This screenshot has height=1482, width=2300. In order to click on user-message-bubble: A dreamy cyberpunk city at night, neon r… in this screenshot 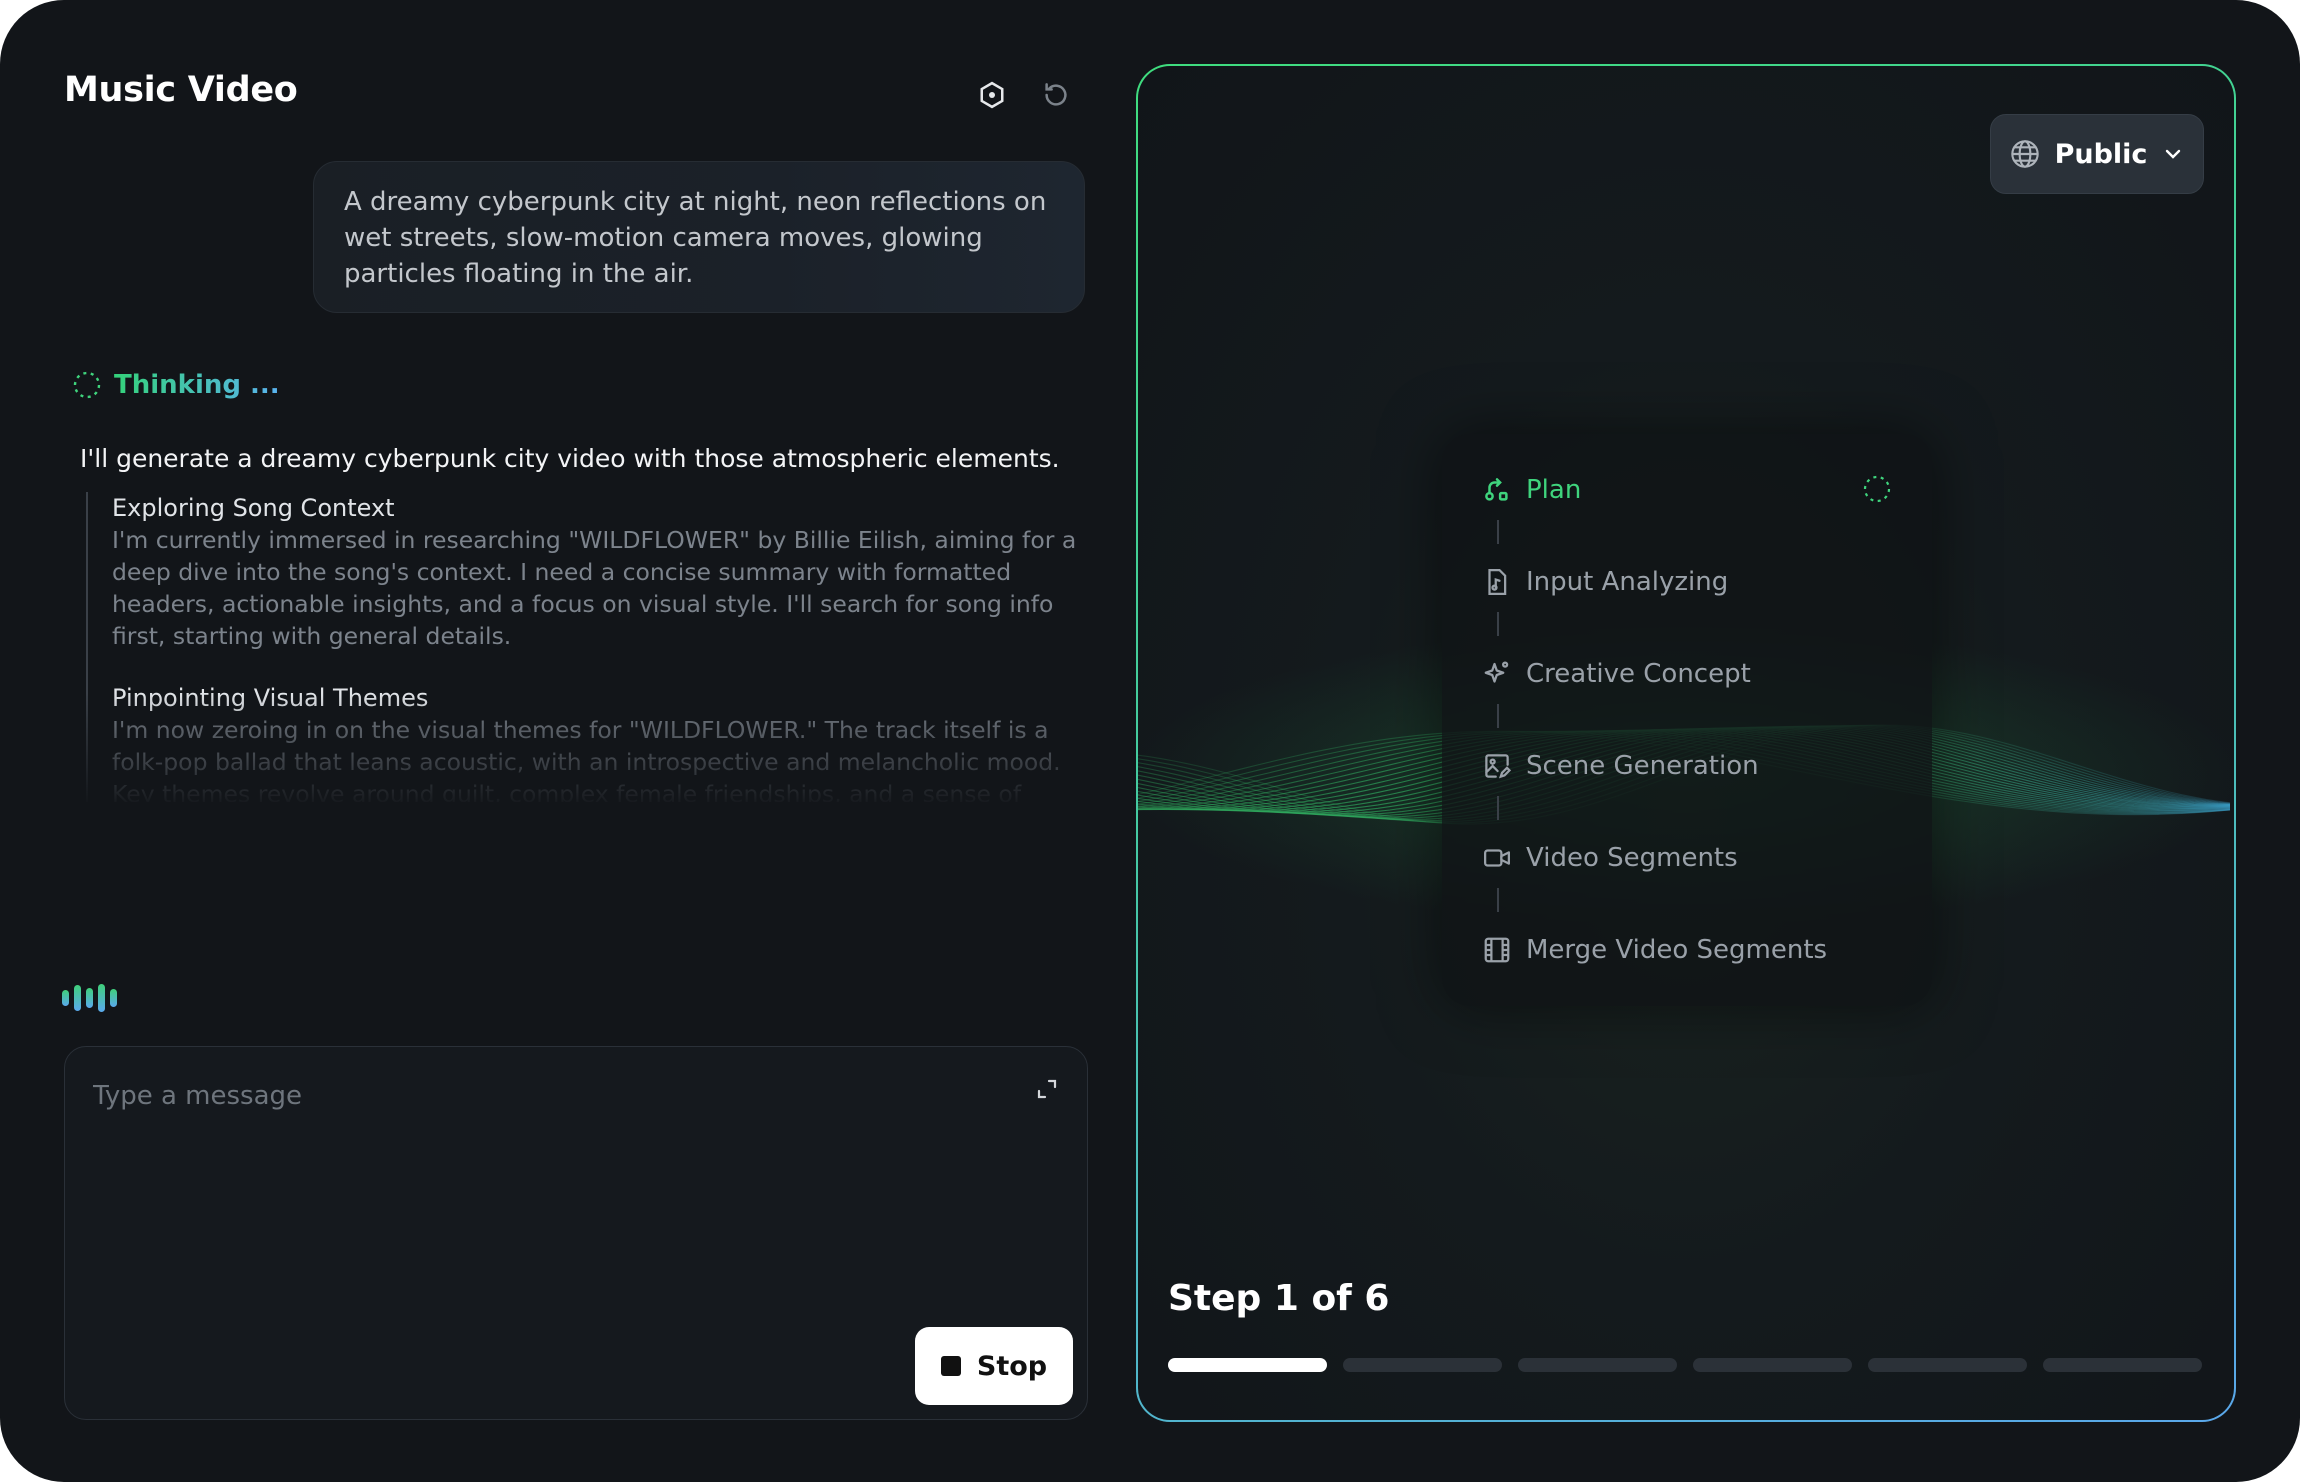, I will do `click(699, 237)`.